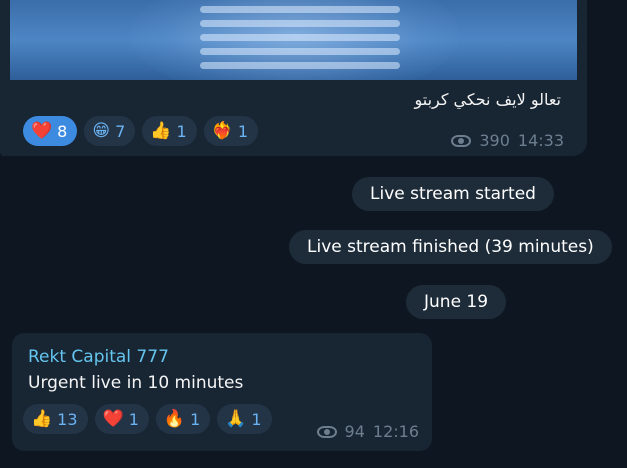 The height and width of the screenshot is (468, 627). I want to click on post-time: 12:16, so click(395, 431).